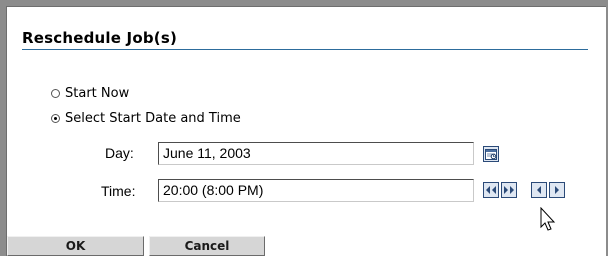  Describe the element at coordinates (509, 190) in the screenshot. I see `double-right-arrow-icon` at that location.